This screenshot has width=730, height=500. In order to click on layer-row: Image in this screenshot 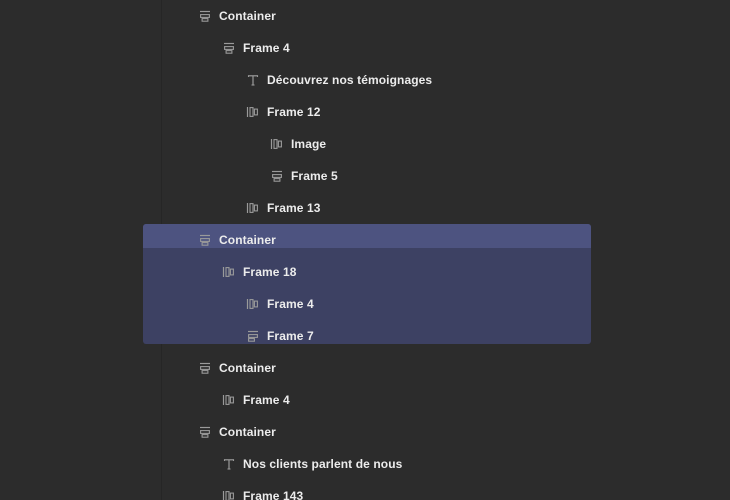, I will do `click(365, 144)`.